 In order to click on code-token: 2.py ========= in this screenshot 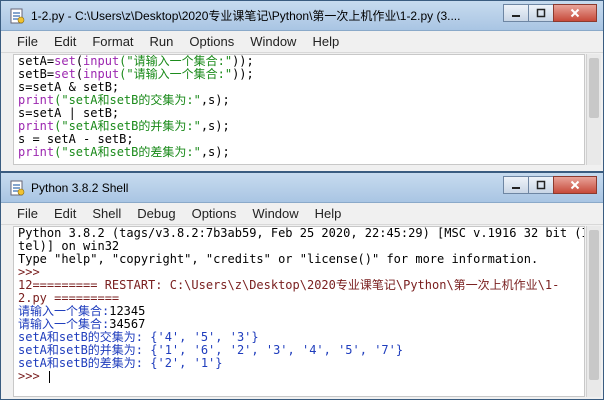, I will do `click(69, 298)`.